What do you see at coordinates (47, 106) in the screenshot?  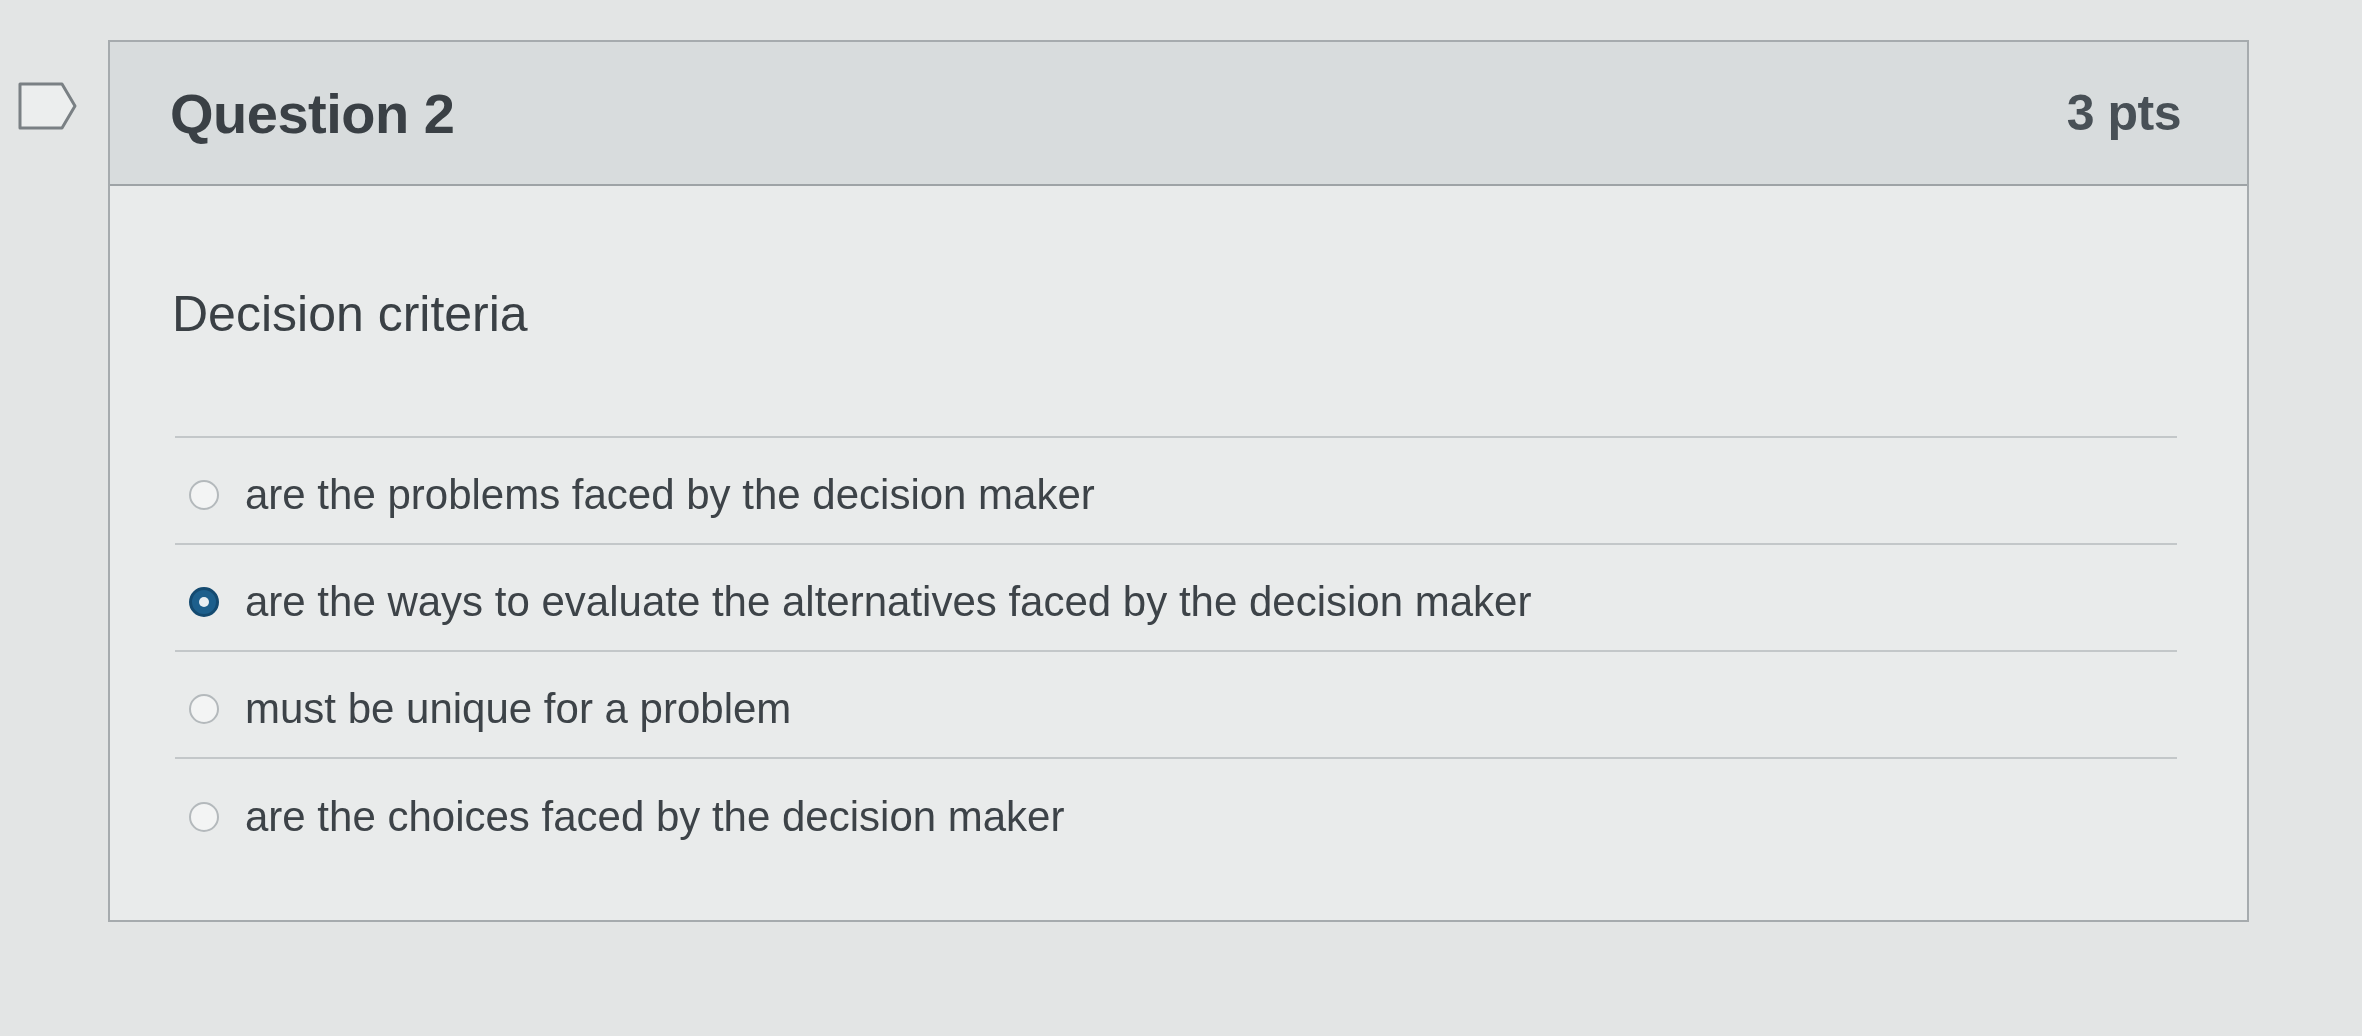 I see `flag-icon` at bounding box center [47, 106].